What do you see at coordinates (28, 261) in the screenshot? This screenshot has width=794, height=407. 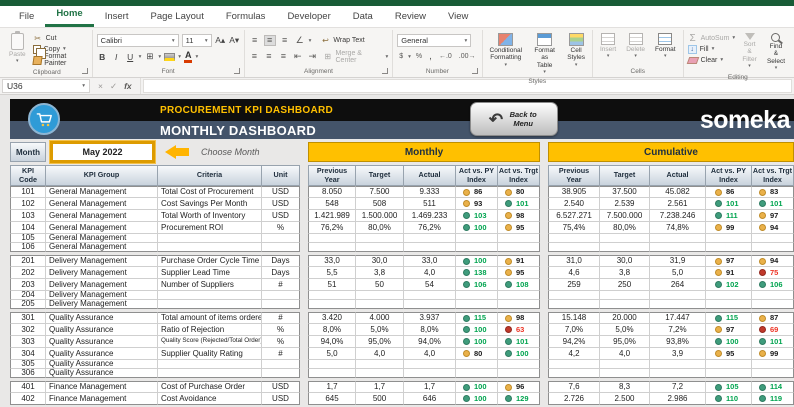 I see `cell-kpi-code: 201` at bounding box center [28, 261].